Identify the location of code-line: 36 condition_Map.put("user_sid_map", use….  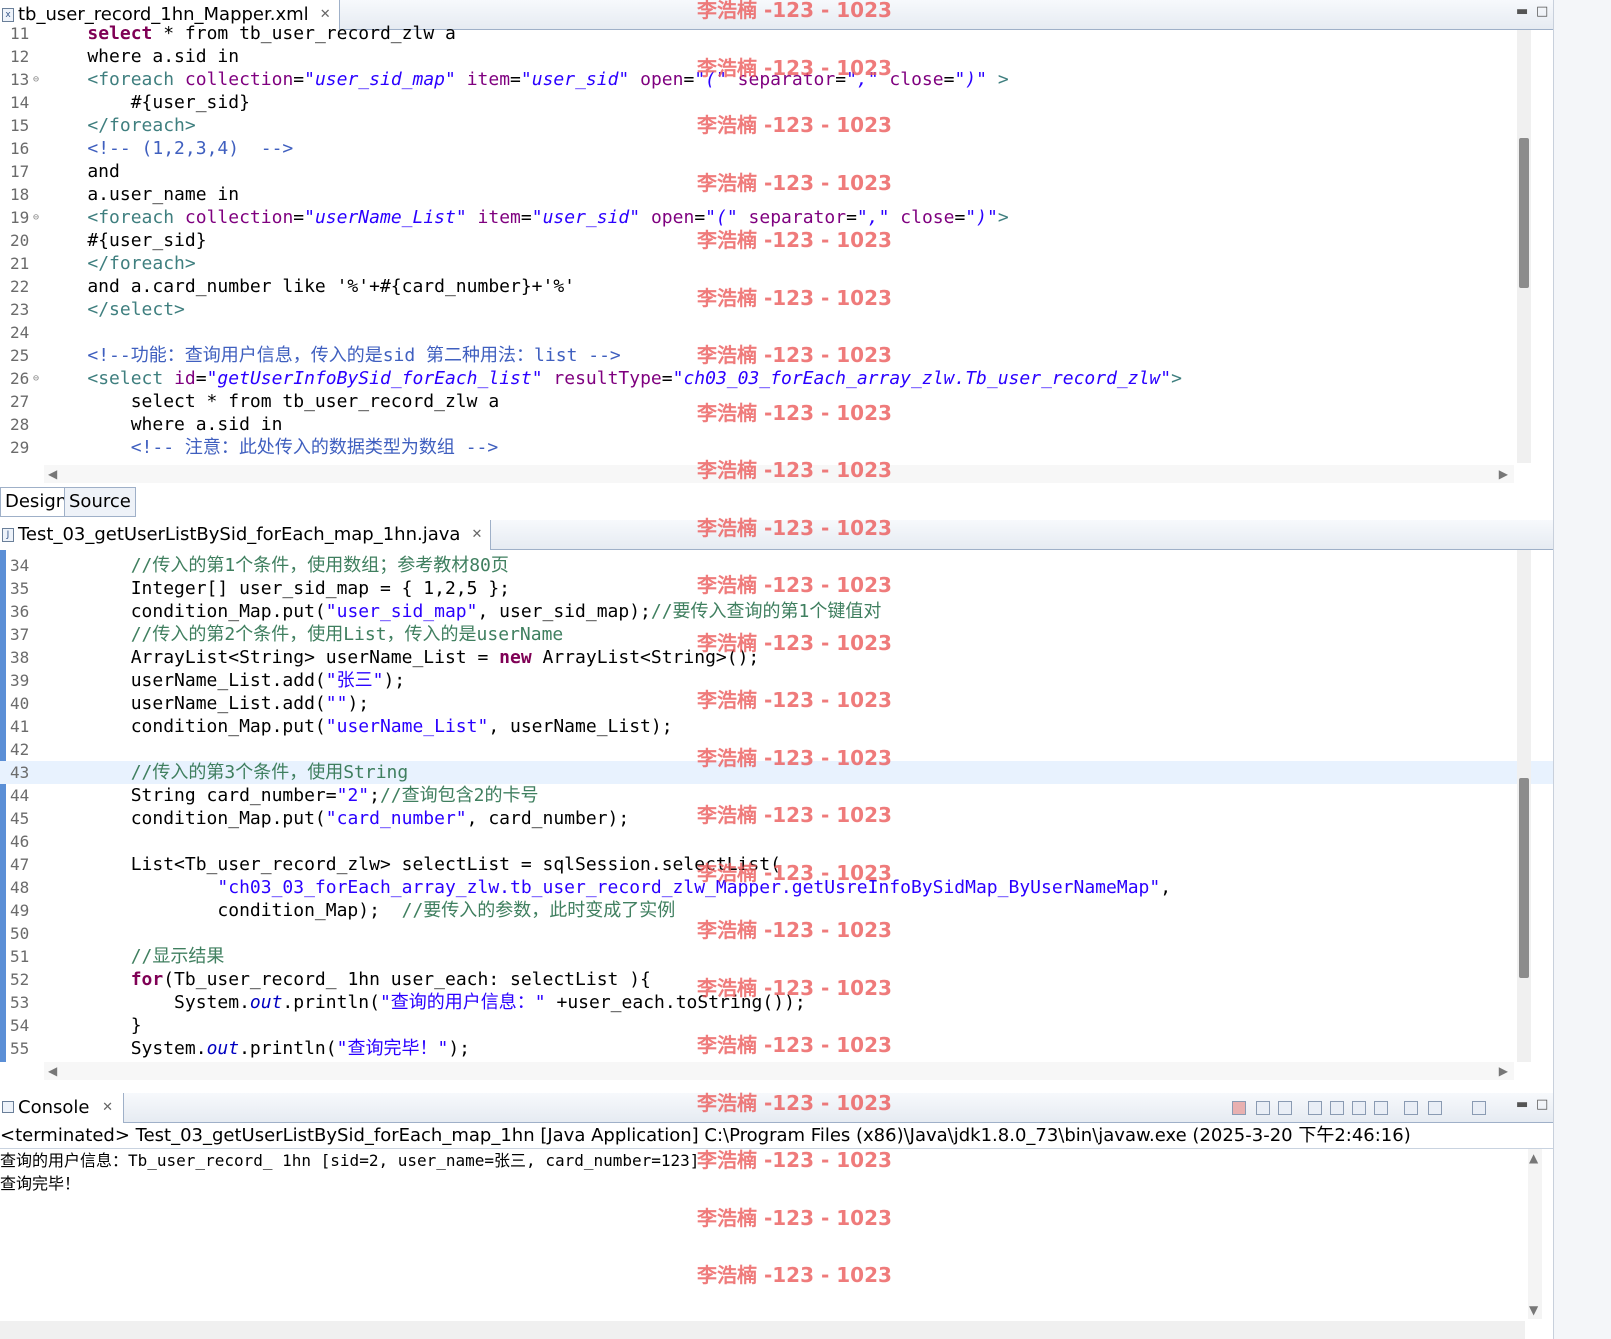
(780, 611).